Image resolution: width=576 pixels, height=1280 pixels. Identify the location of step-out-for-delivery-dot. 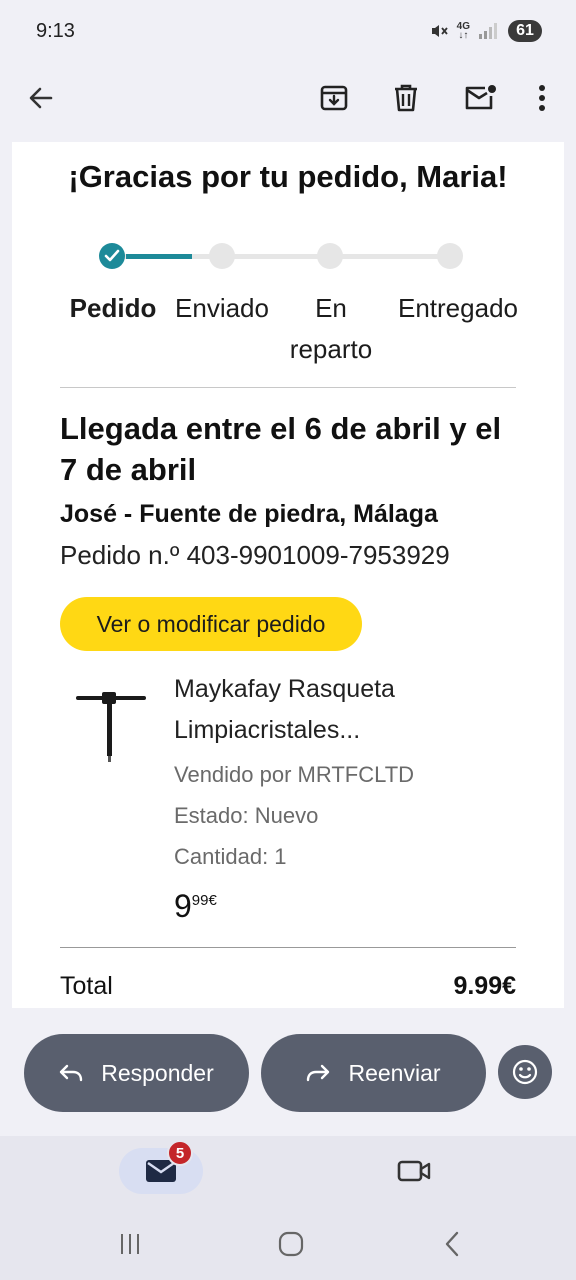
(330, 256).